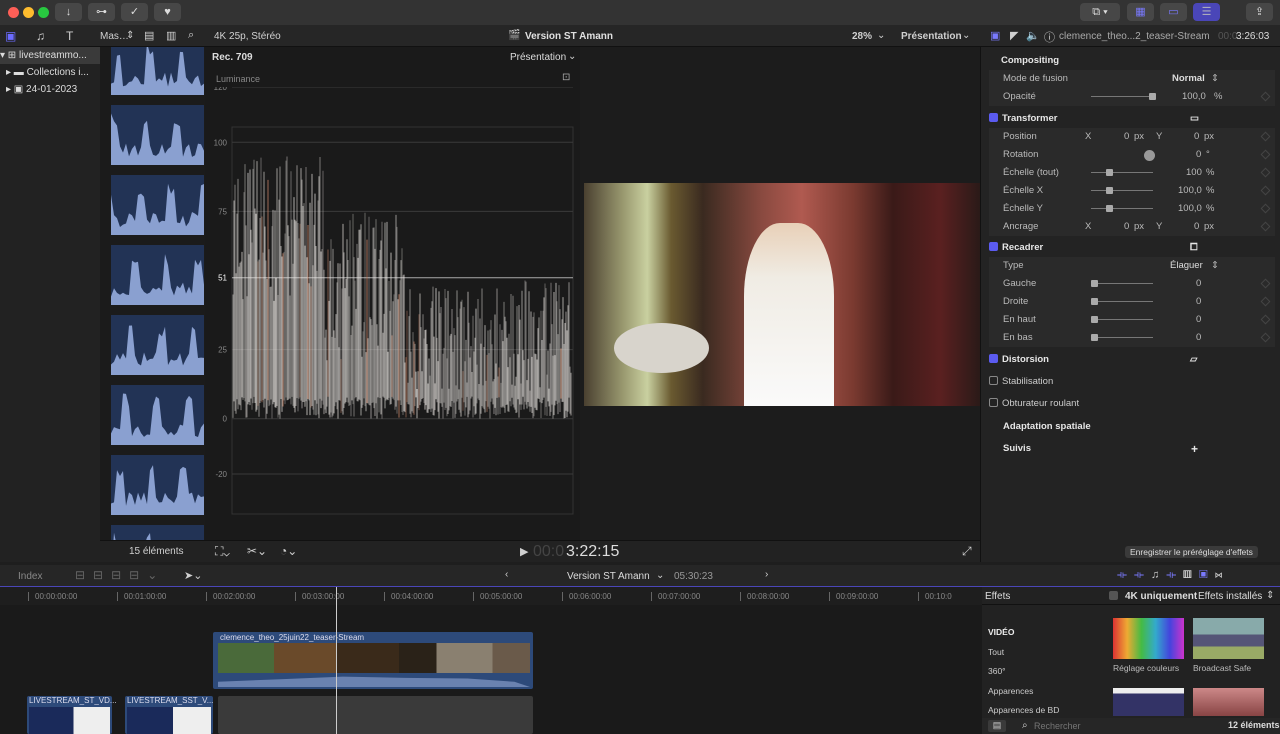  Describe the element at coordinates (1043, 696) in the screenshot. I see `effects-category: Apparences` at that location.